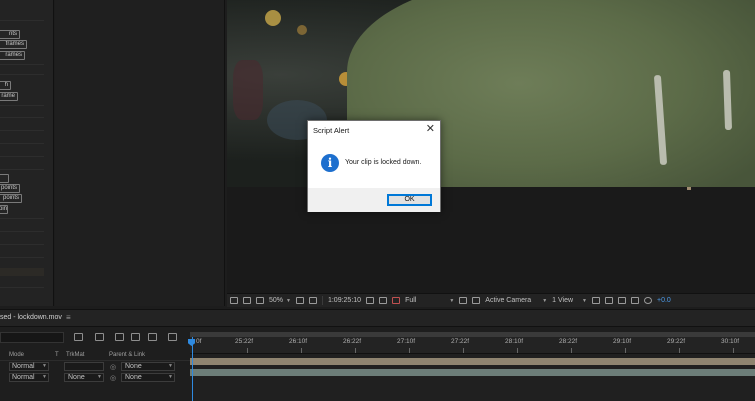  What do you see at coordinates (4, 178) in the screenshot?
I see `effect-button` at bounding box center [4, 178].